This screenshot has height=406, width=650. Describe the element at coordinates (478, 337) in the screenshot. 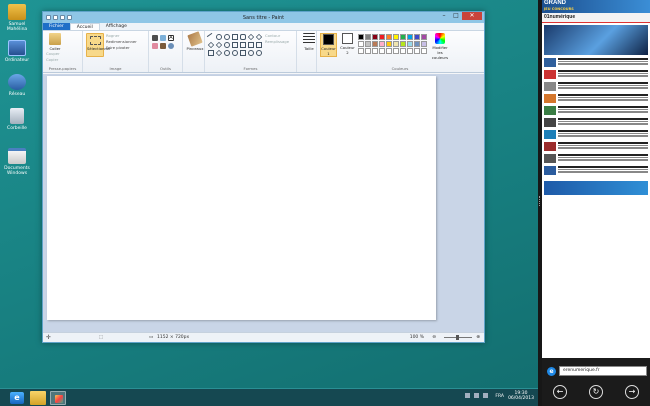

I see `zoom-in-button: ⊕` at that location.